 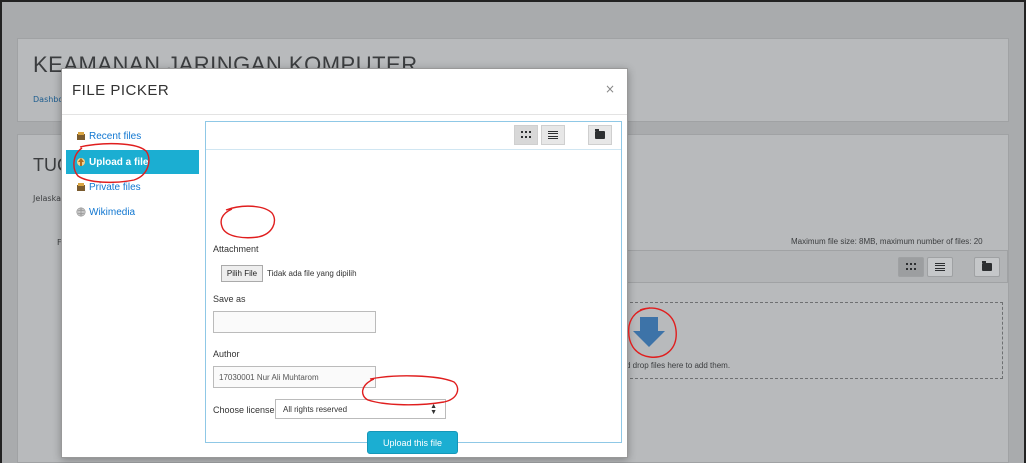 What do you see at coordinates (48, 99) in the screenshot?
I see `breadcrumb-dashboard-link: Dashbo` at bounding box center [48, 99].